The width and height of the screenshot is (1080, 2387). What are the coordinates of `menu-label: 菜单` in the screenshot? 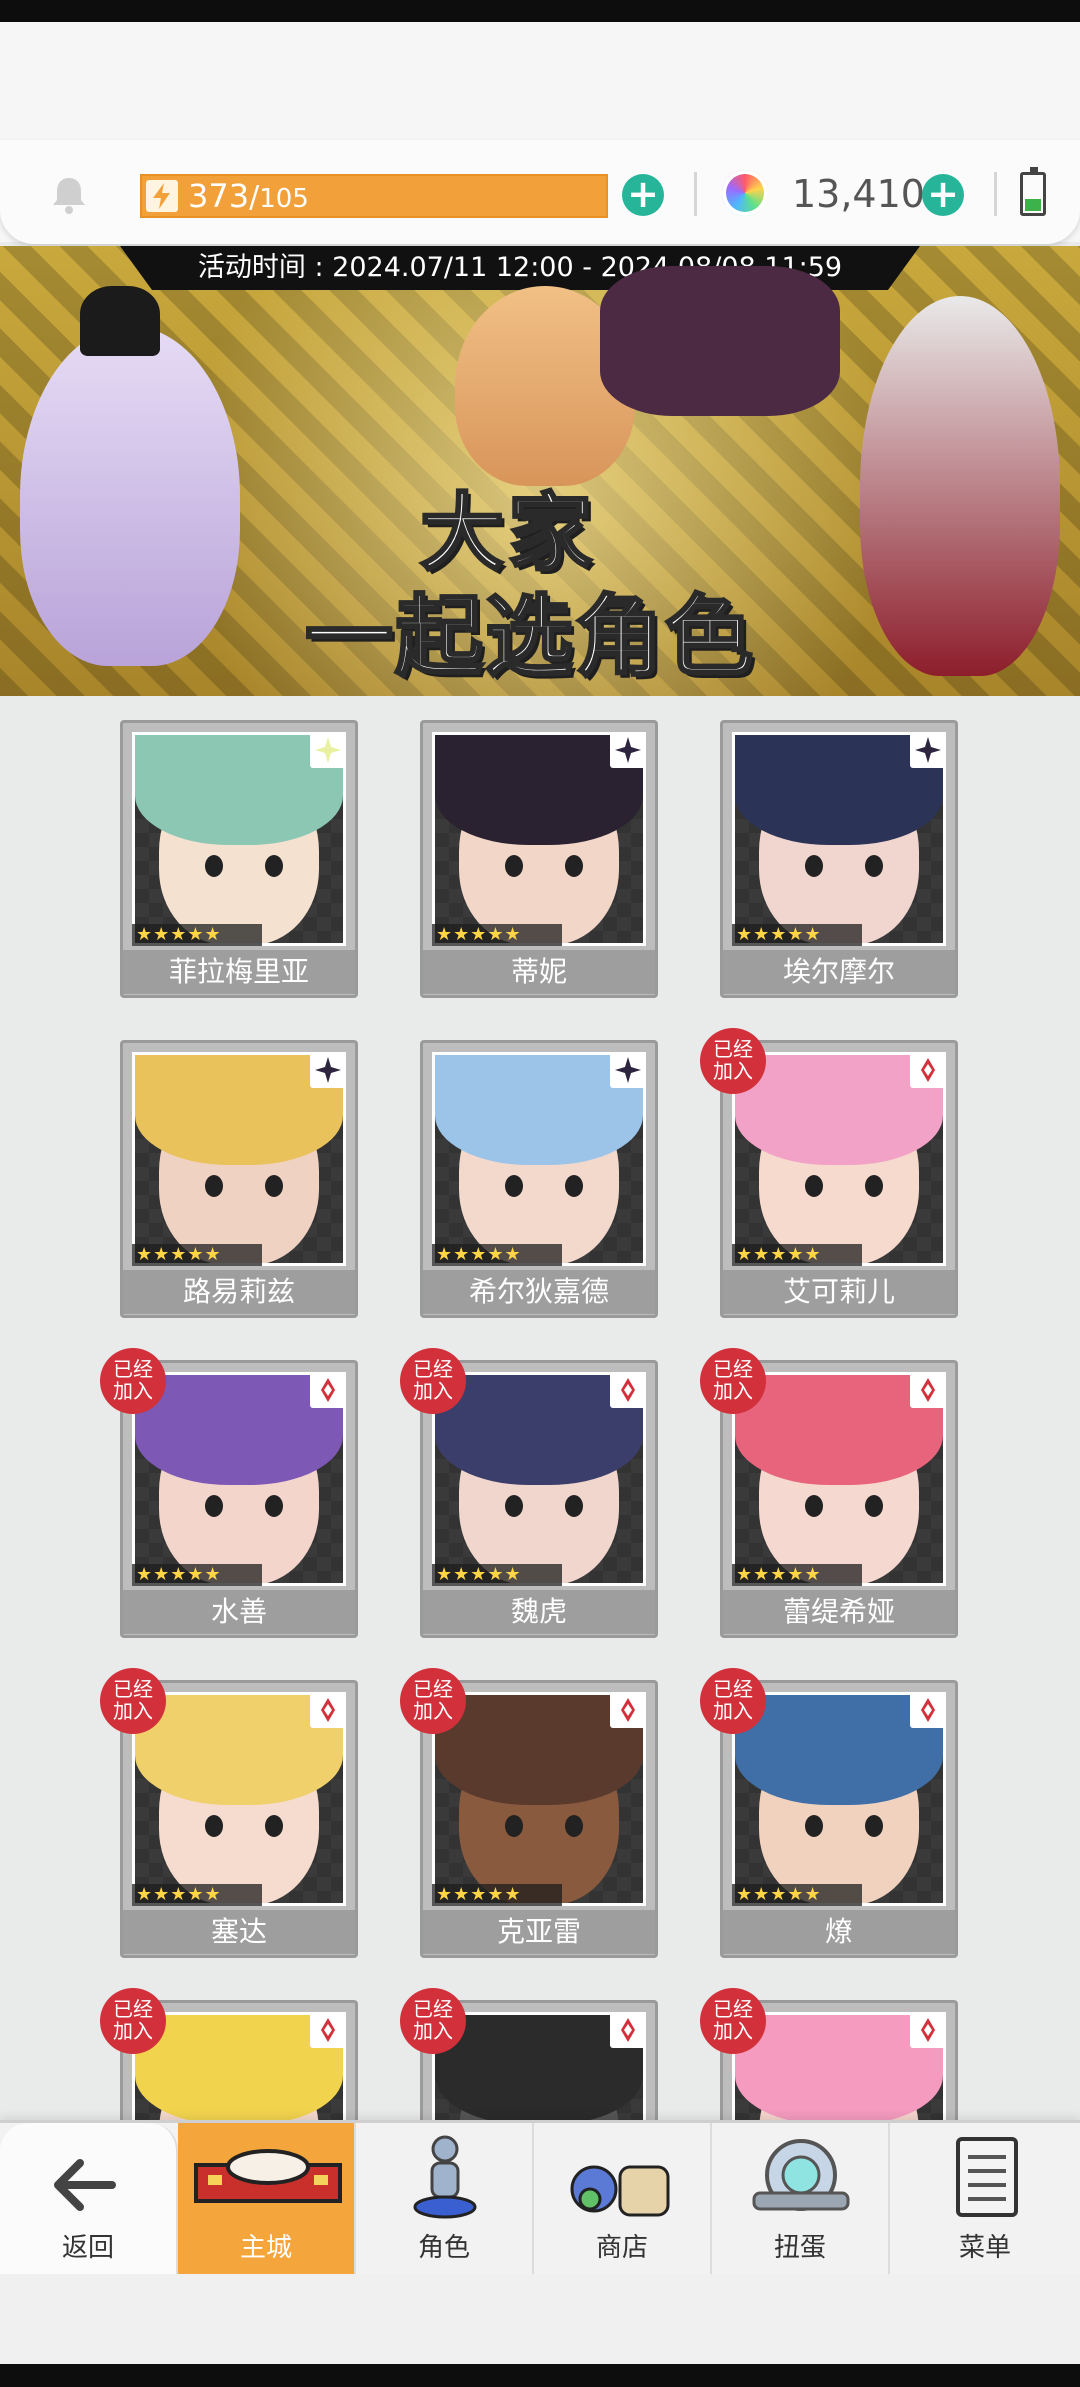 It's located at (984, 2248).